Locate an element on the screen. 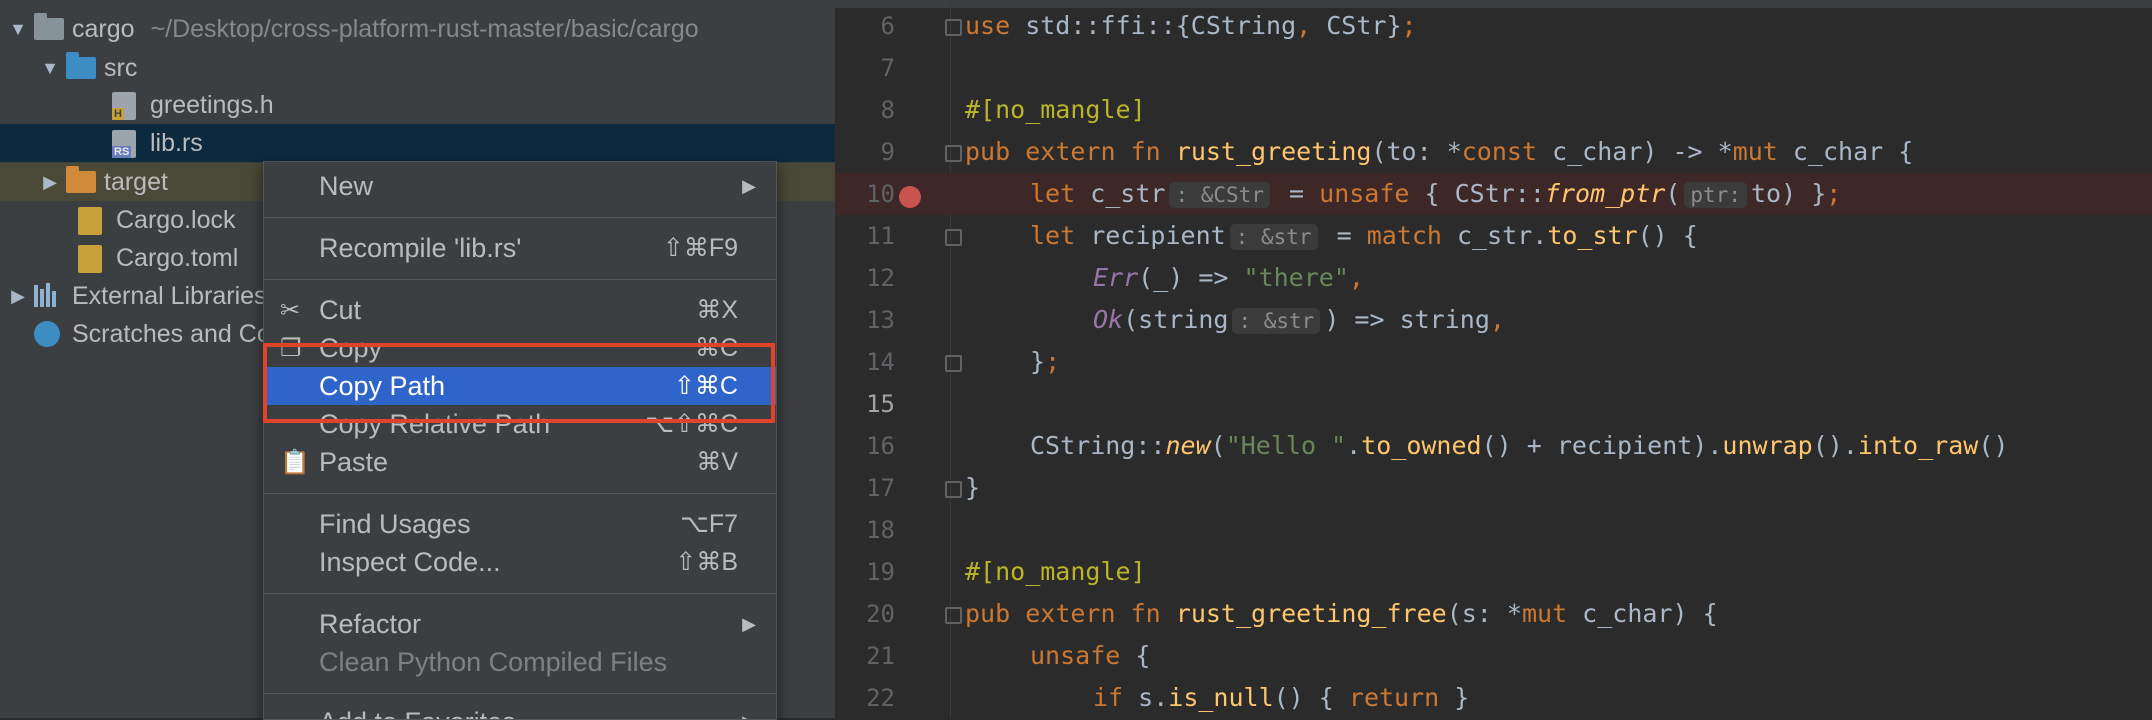  line-number: 20 is located at coordinates (865, 614).